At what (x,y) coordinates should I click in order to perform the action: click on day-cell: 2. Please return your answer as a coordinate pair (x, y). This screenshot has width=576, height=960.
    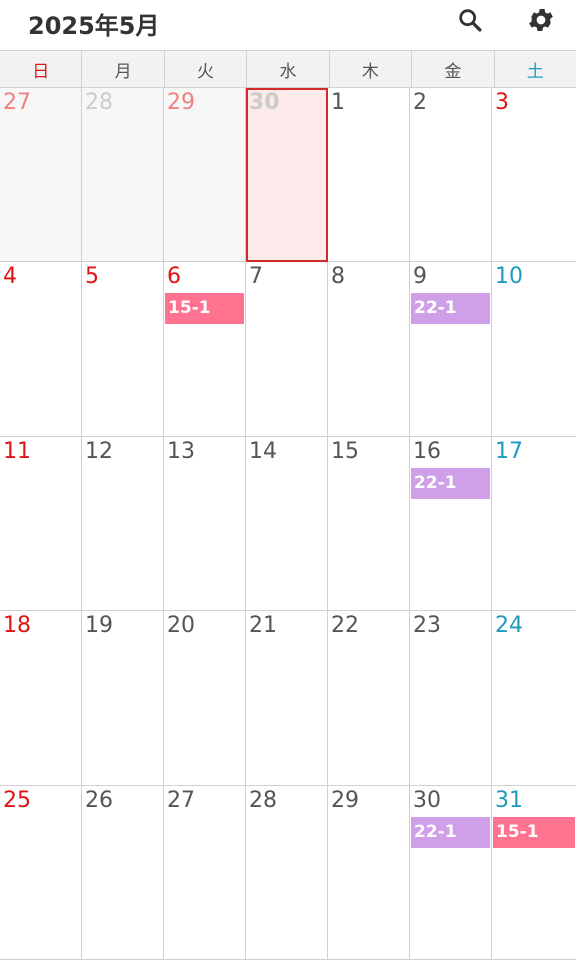
    Looking at the image, I should click on (451, 175).